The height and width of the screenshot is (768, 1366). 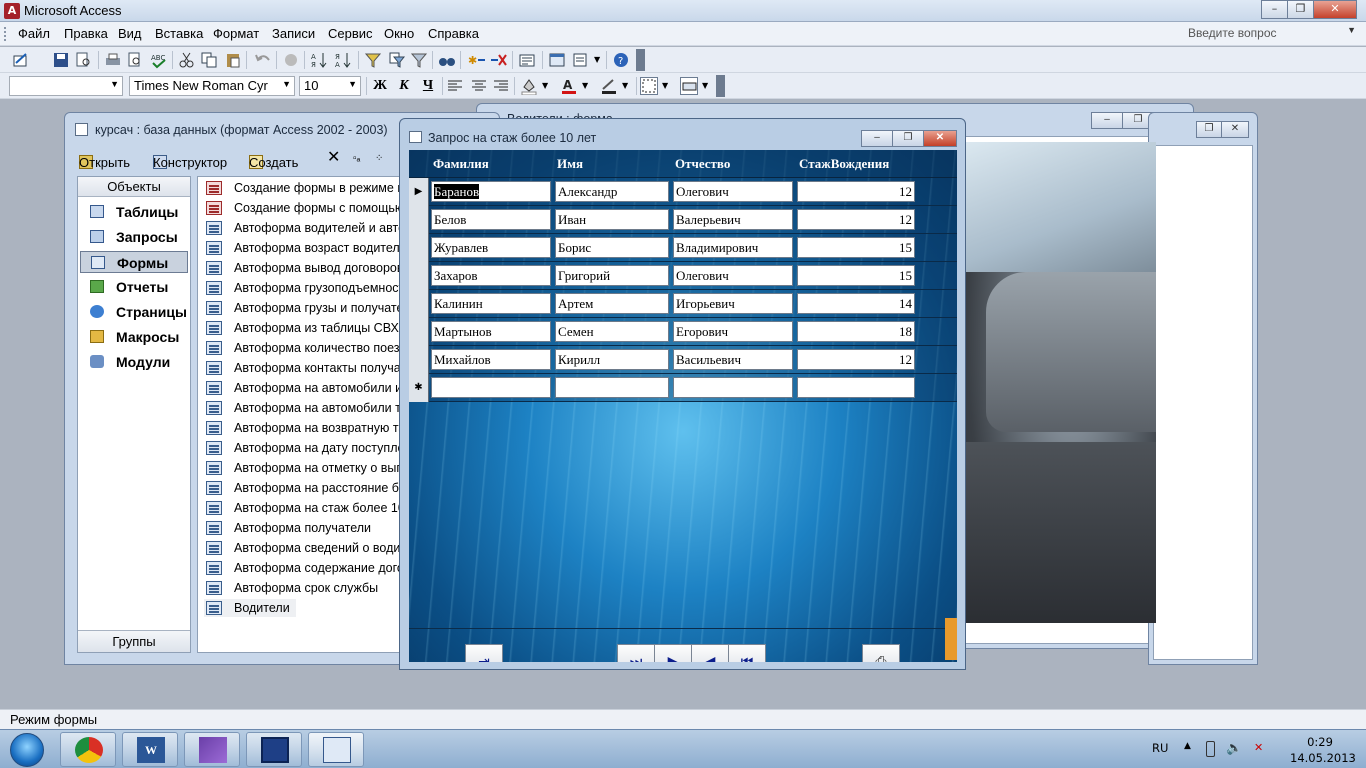 I want to click on menu-format: Формат, so click(x=236, y=33).